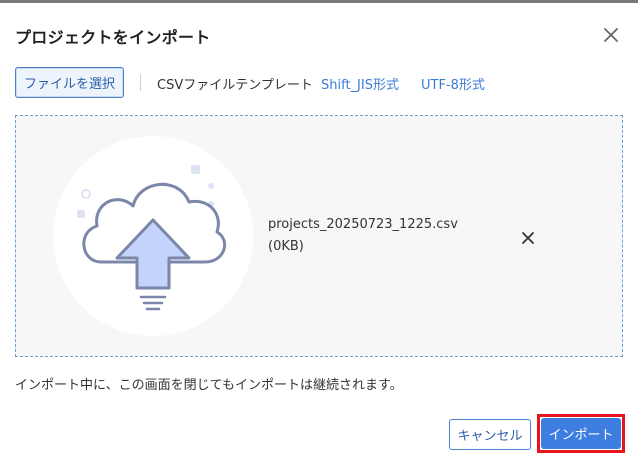 The height and width of the screenshot is (465, 638). I want to click on divider, so click(140, 82).